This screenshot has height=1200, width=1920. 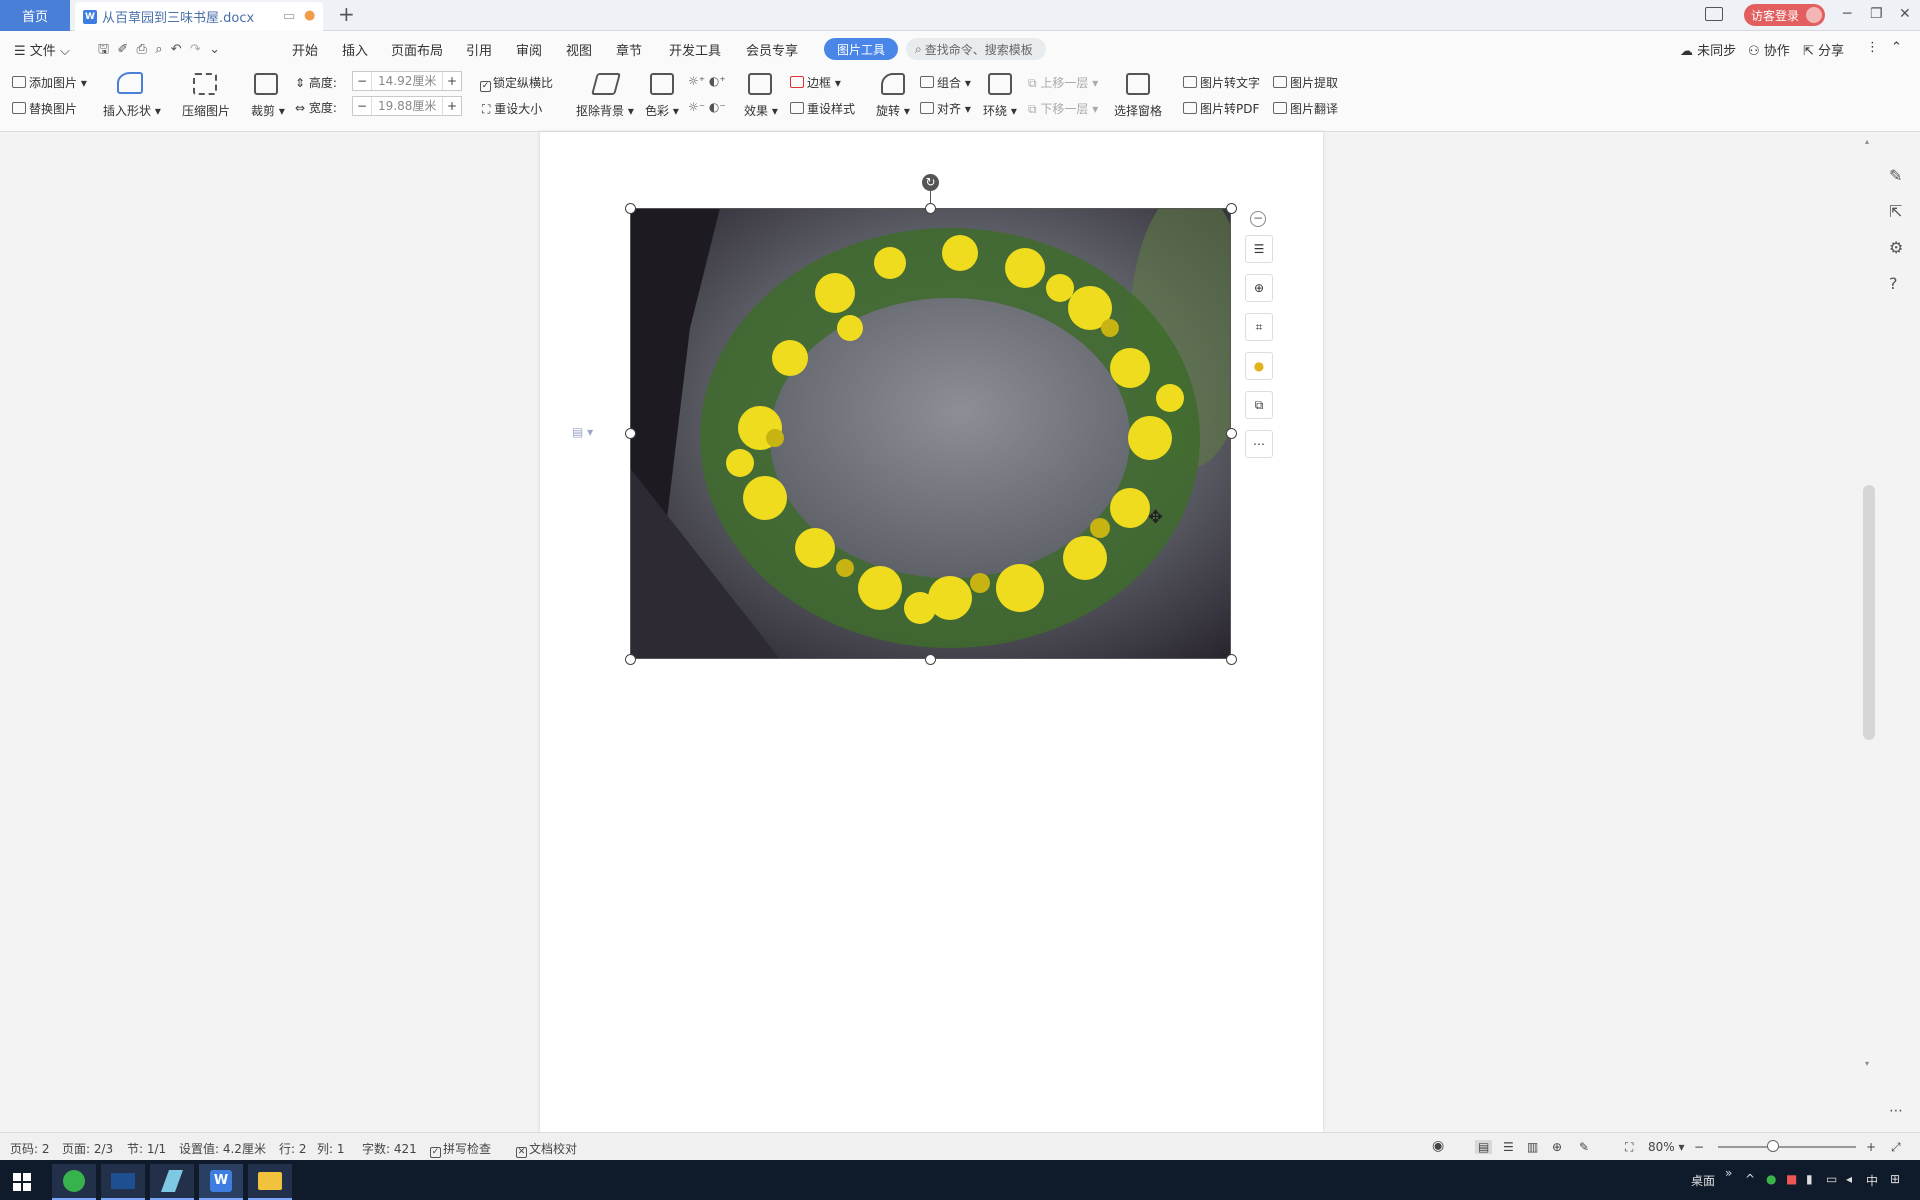 I want to click on restore-button: ❐, so click(x=1876, y=14).